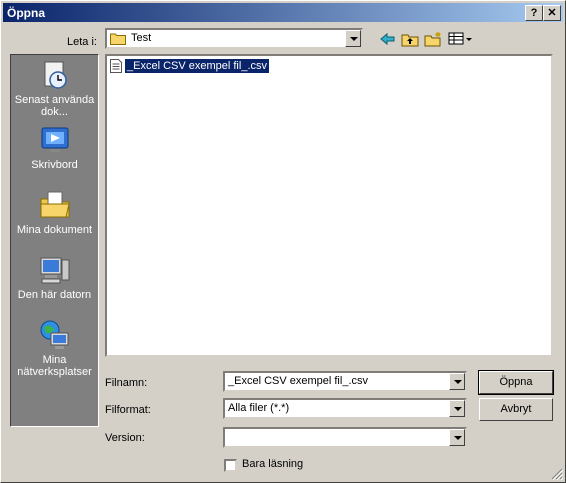 Image resolution: width=566 pixels, height=483 pixels. Describe the element at coordinates (118, 40) in the screenshot. I see `folder-icon` at that location.